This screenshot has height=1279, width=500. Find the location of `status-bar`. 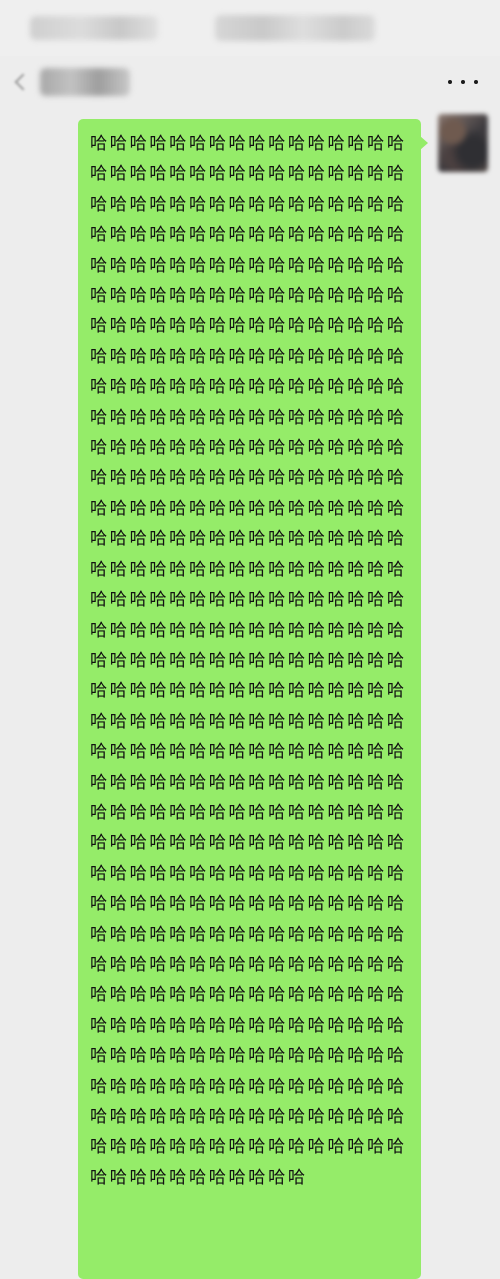

status-bar is located at coordinates (250, 28).